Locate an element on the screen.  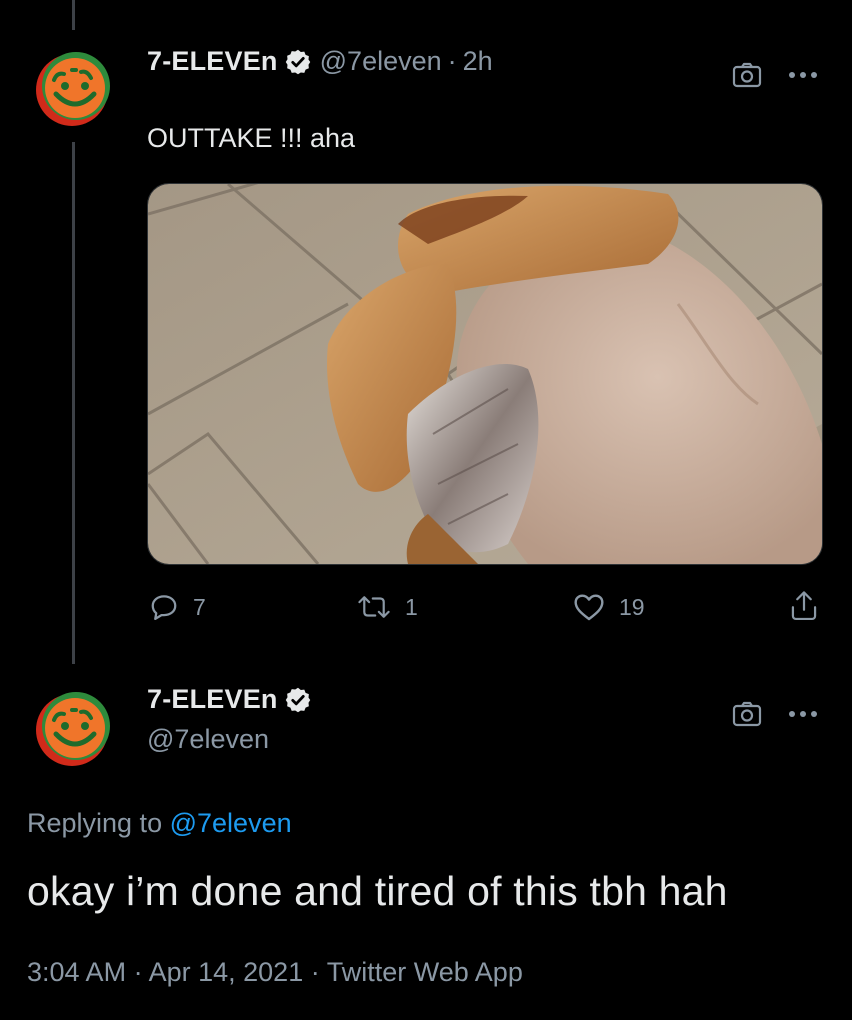
tweet2-author-row: 7-ELEVEn is located at coordinates (229, 699).